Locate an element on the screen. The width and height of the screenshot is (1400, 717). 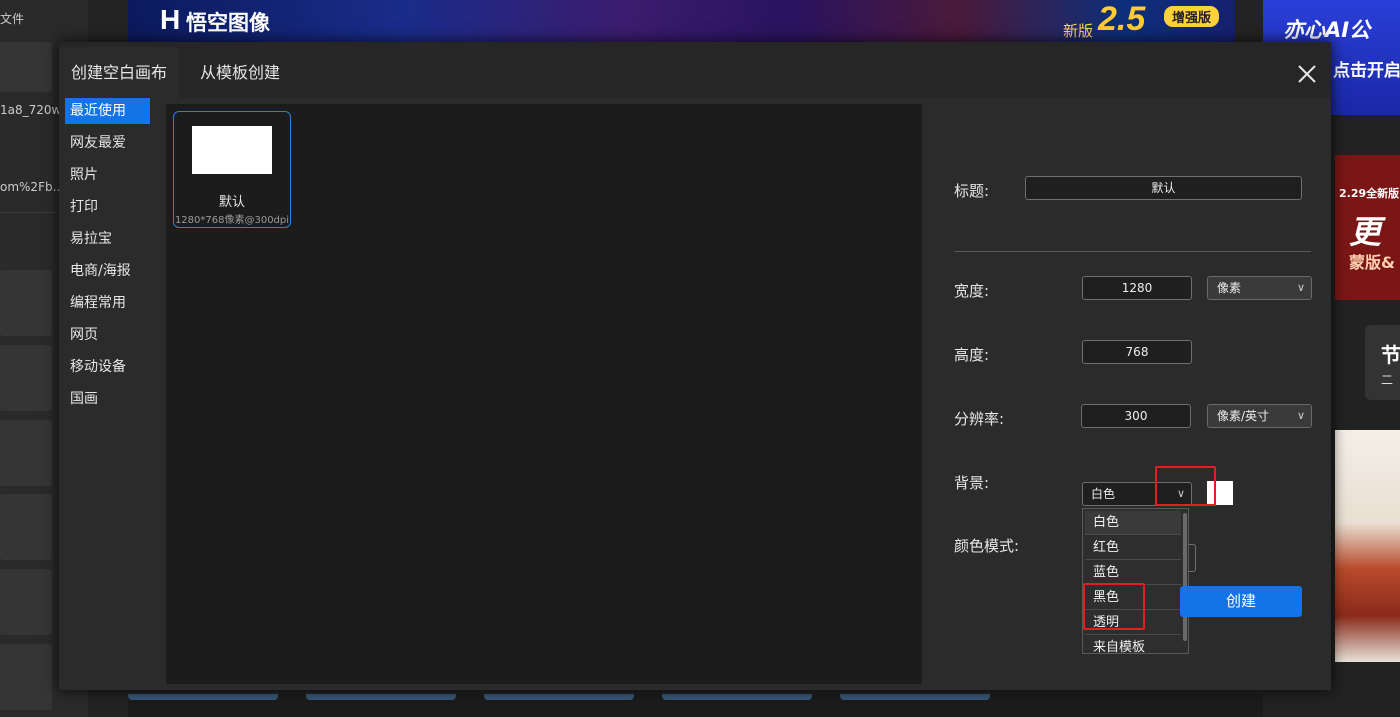
version-badge: 增强版 is located at coordinates (1192, 16).